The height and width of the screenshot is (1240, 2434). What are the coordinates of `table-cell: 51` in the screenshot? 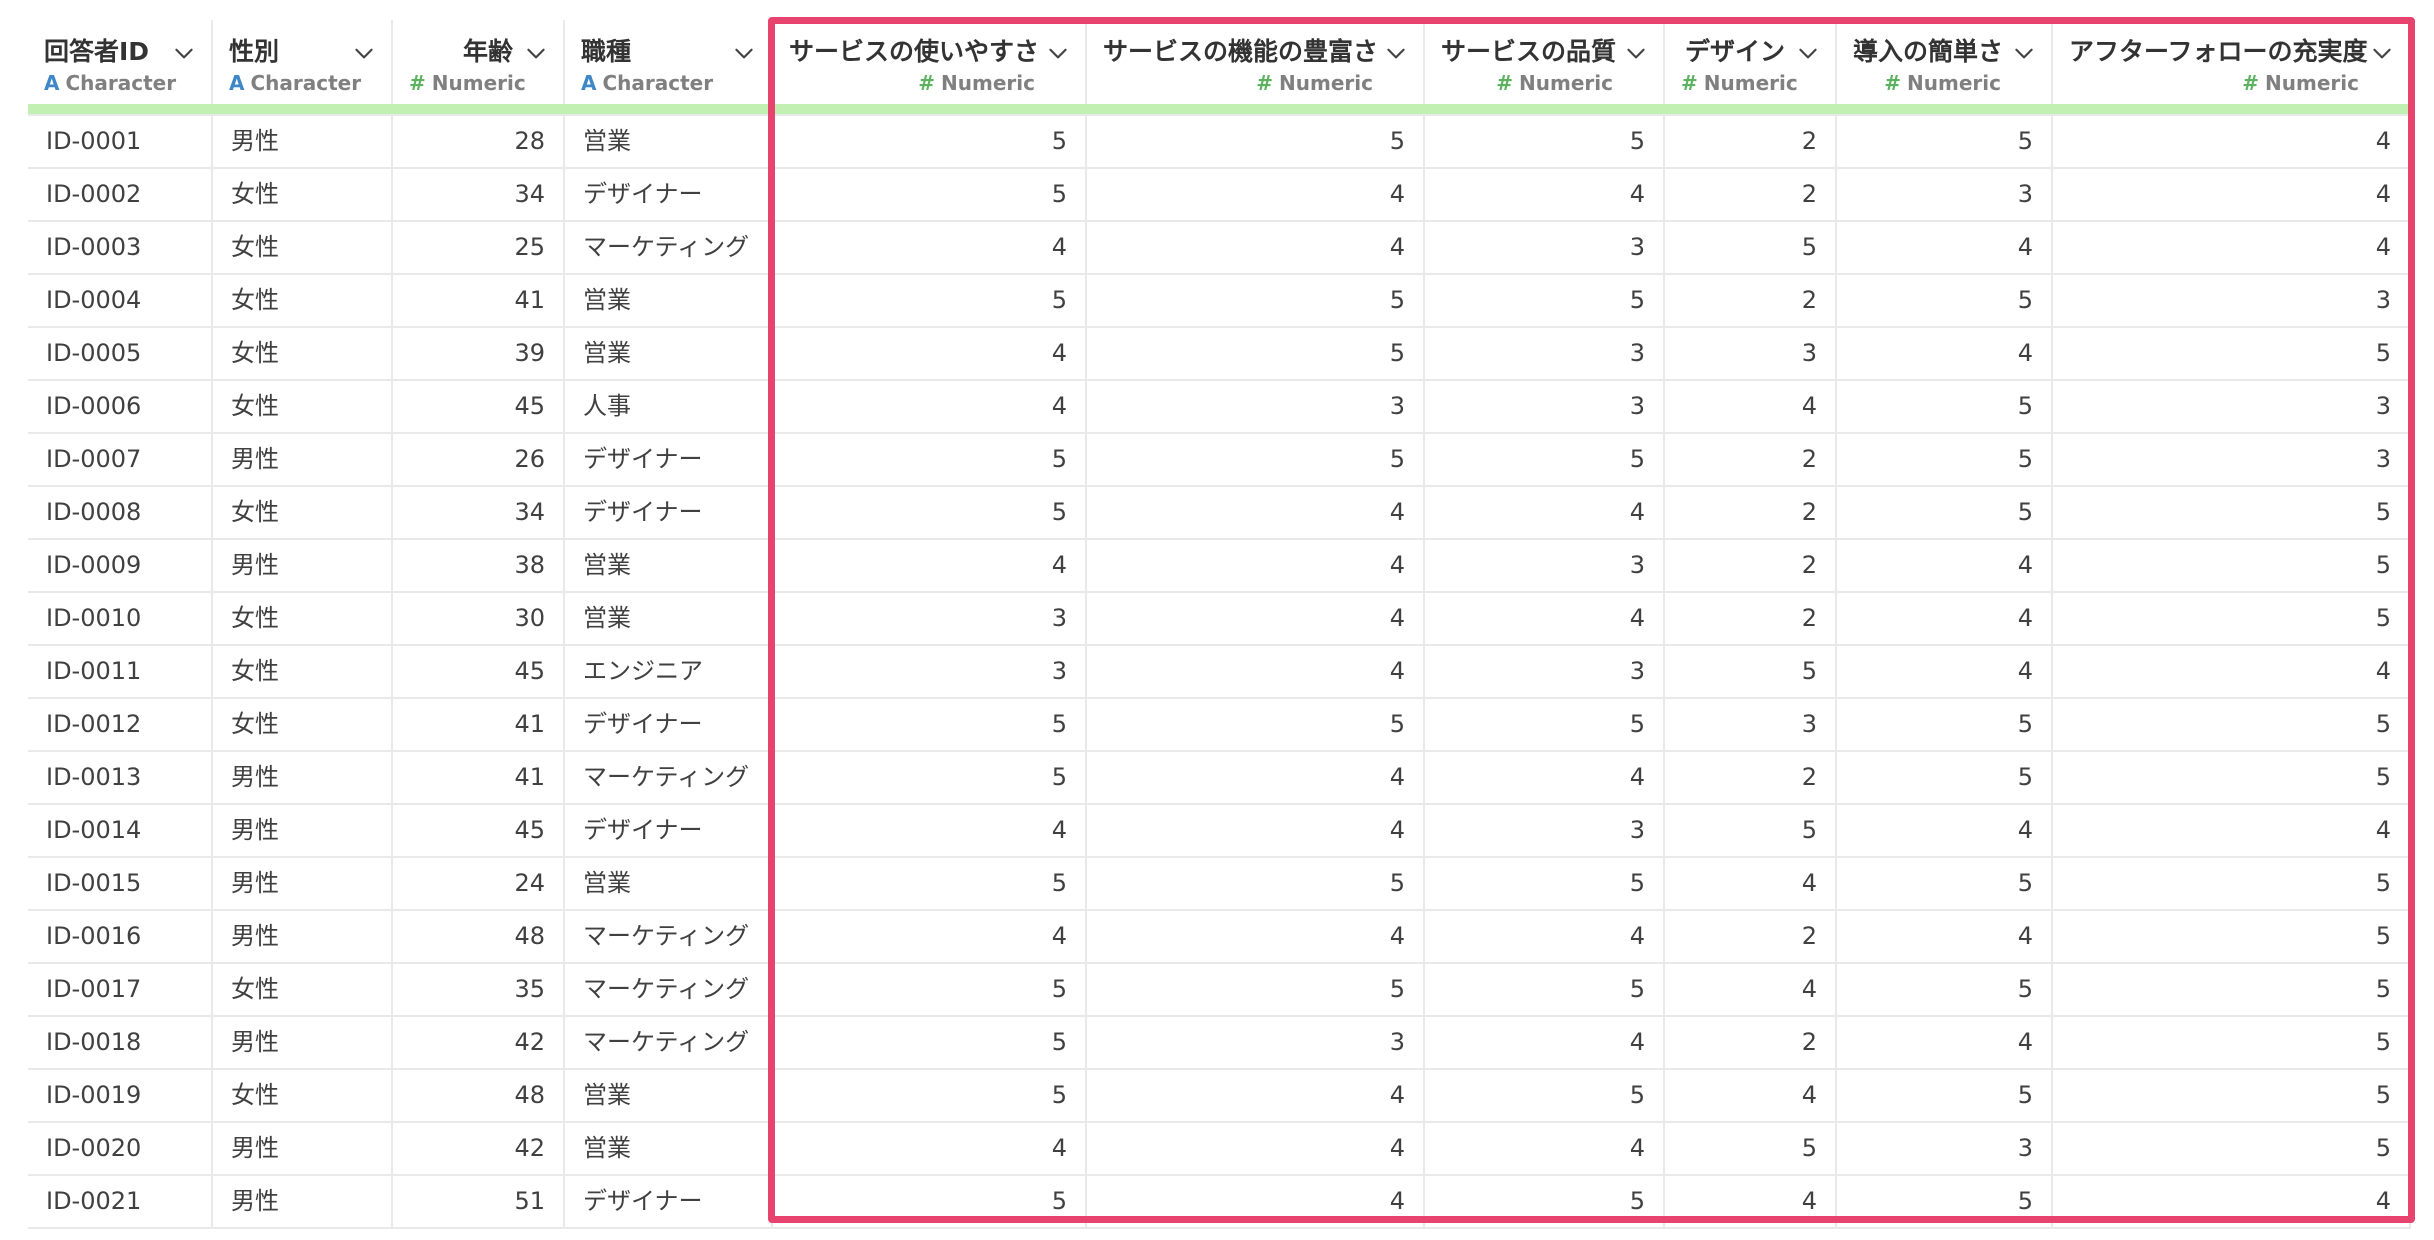 It's located at (478, 1202).